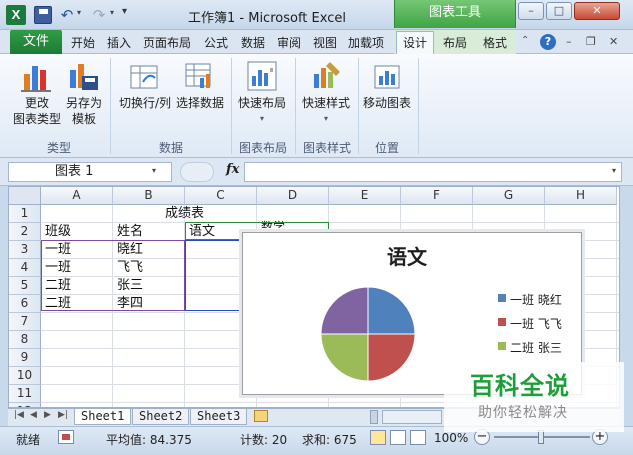  What do you see at coordinates (63, 415) in the screenshot?
I see `last-sheet-icon: ▶|` at bounding box center [63, 415].